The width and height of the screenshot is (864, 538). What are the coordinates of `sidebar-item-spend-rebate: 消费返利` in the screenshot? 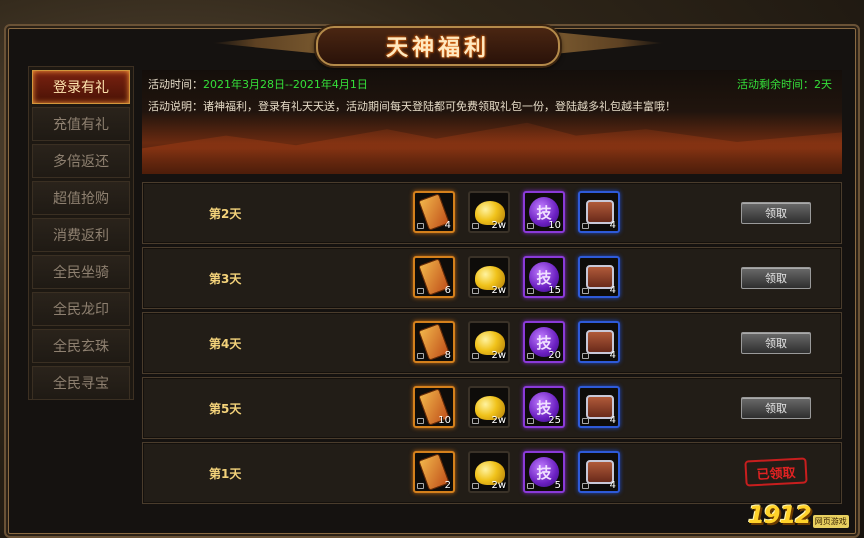 It's located at (81, 235).